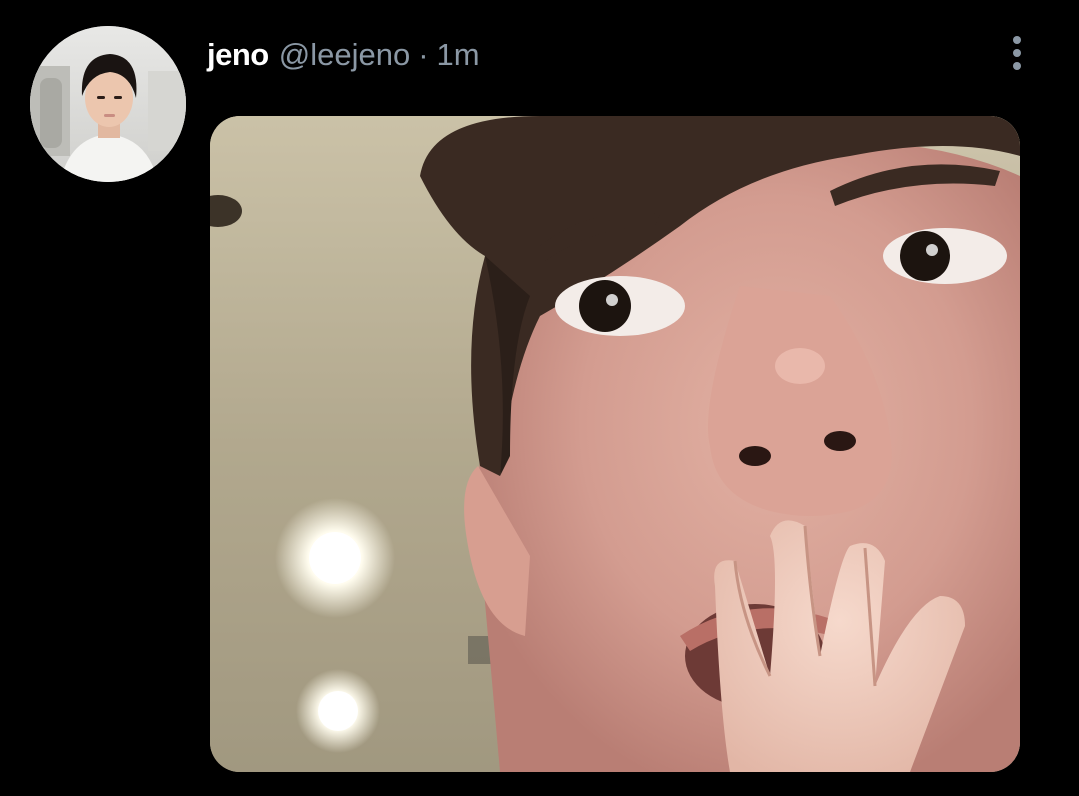  I want to click on avatar, so click(108, 104).